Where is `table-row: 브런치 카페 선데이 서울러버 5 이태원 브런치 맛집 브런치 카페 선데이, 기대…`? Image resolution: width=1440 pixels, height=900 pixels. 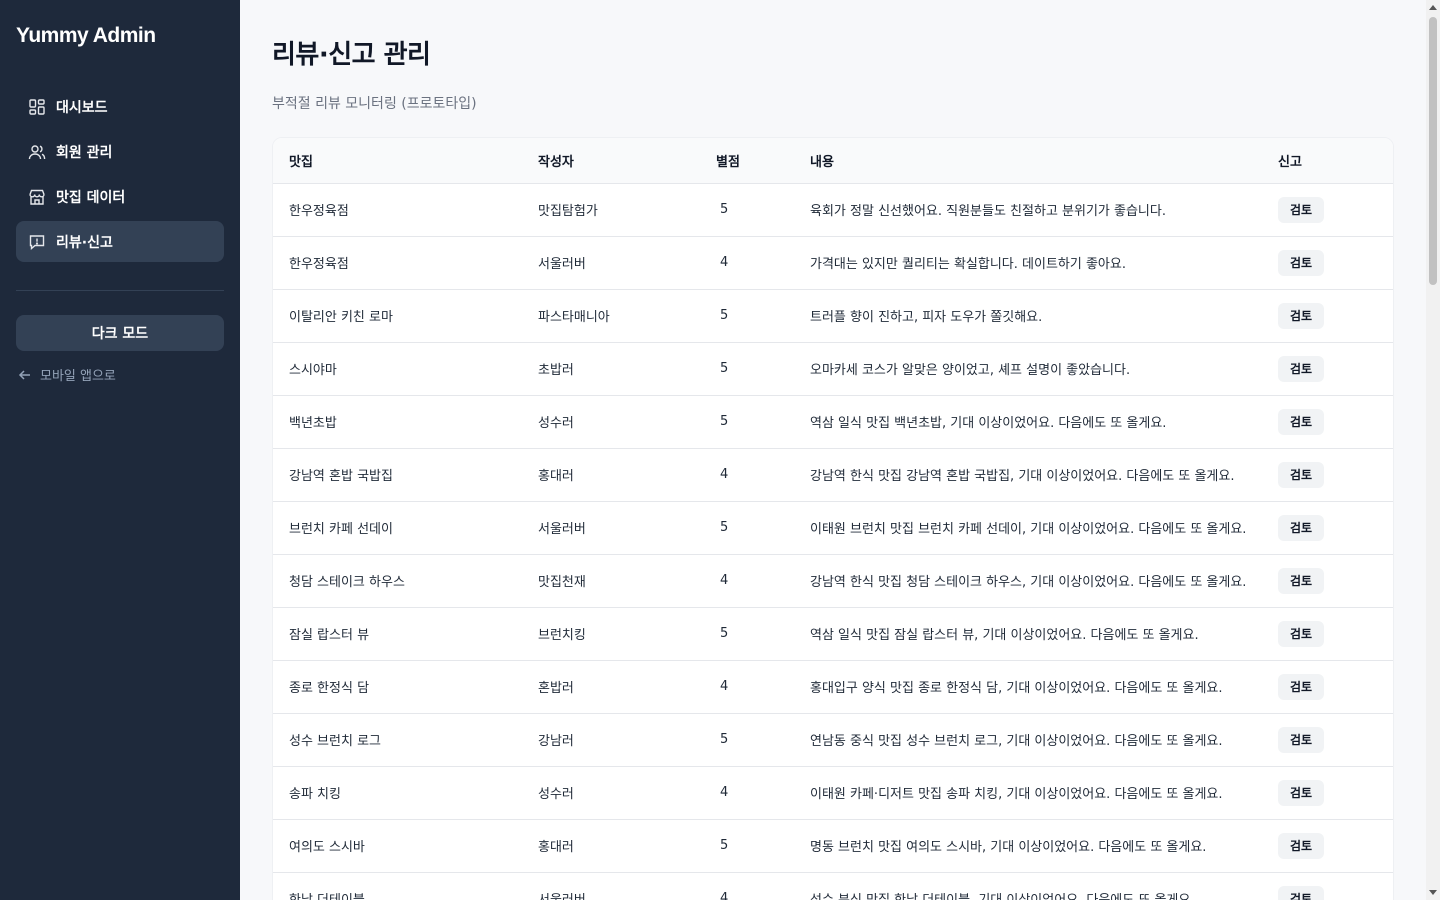 table-row: 브런치 카페 선데이 서울러버 5 이태원 브런치 맛집 브런치 카페 선데이, 기대… is located at coordinates (833, 528).